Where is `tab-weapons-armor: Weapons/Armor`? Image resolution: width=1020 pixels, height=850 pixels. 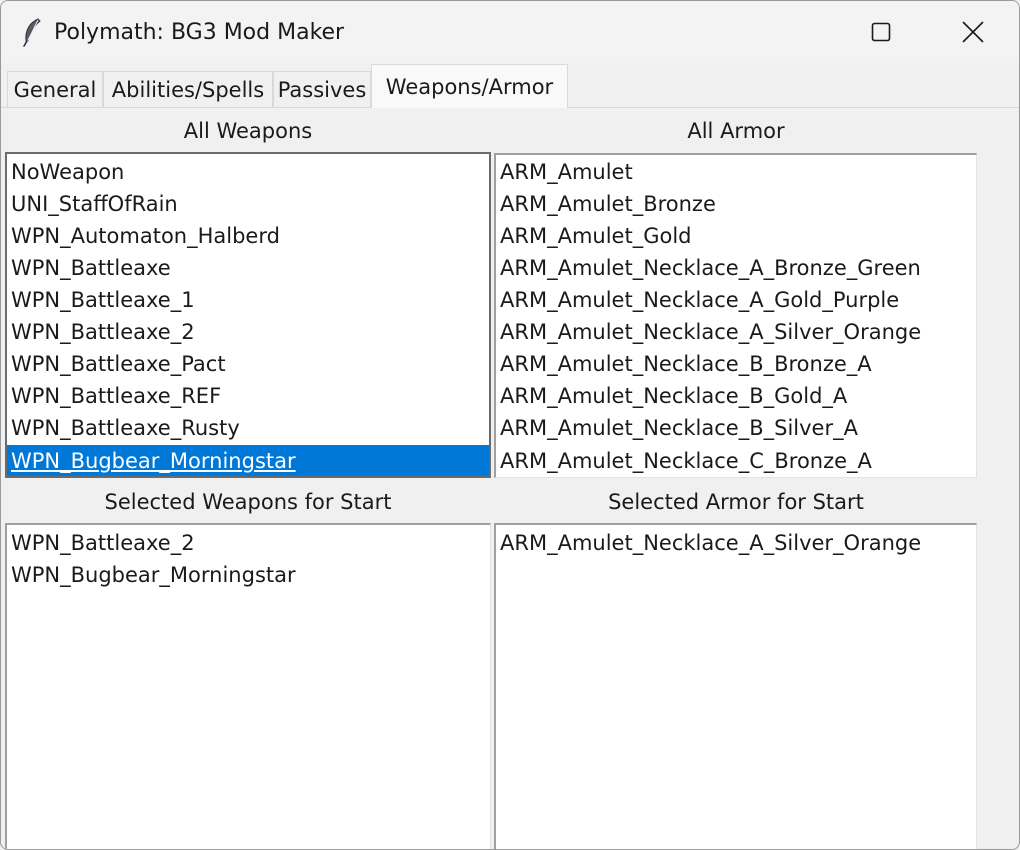
tab-weapons-armor: Weapons/Armor is located at coordinates (469, 86).